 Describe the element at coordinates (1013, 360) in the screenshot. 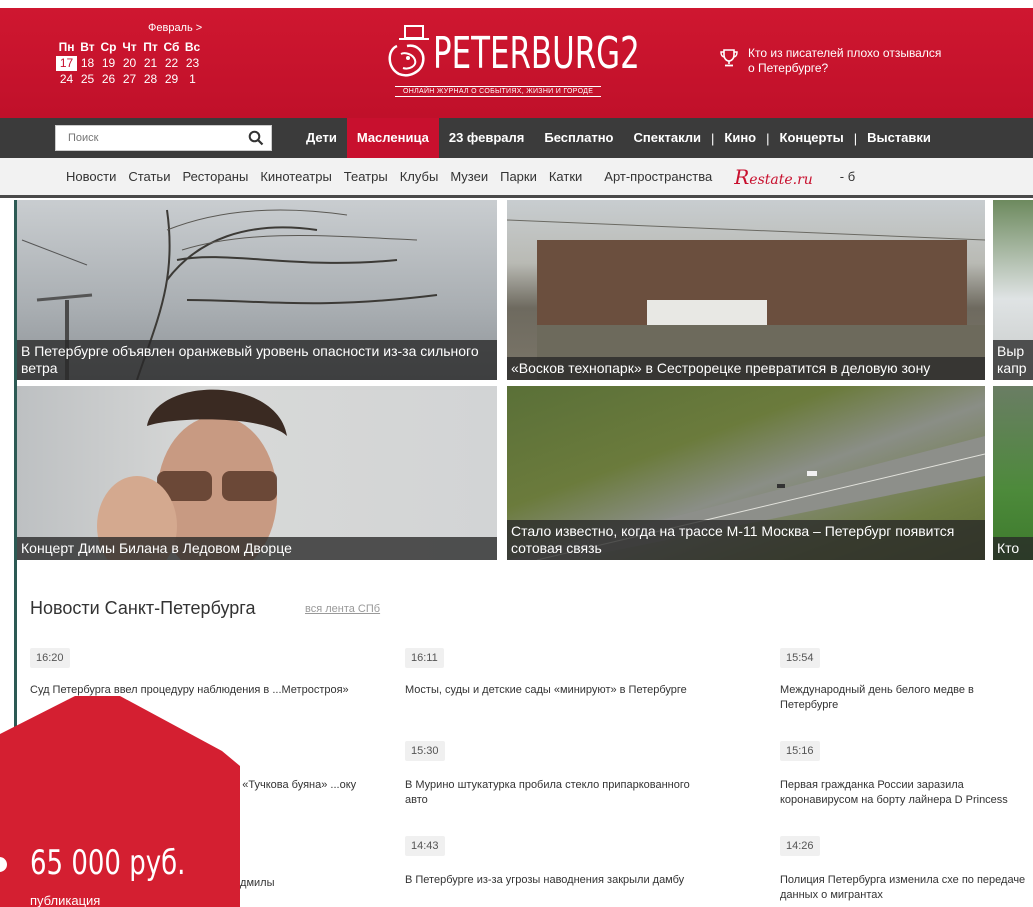

I see `tile-caption: Выр капр` at that location.